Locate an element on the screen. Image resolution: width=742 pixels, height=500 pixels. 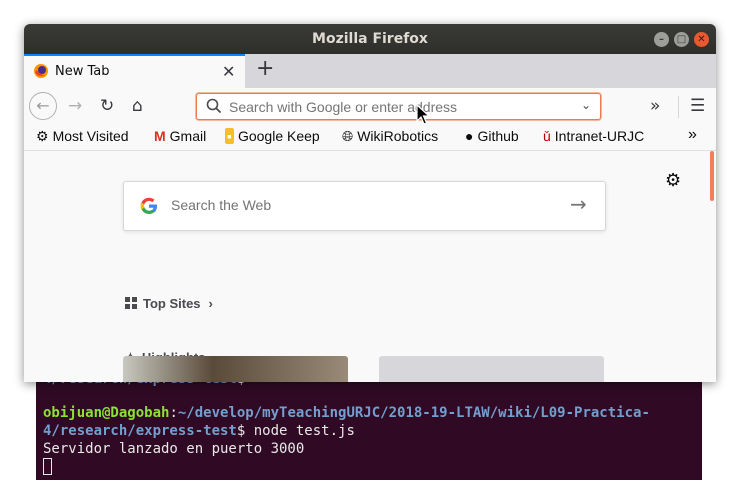
keep-icon: ▪ is located at coordinates (229, 136).